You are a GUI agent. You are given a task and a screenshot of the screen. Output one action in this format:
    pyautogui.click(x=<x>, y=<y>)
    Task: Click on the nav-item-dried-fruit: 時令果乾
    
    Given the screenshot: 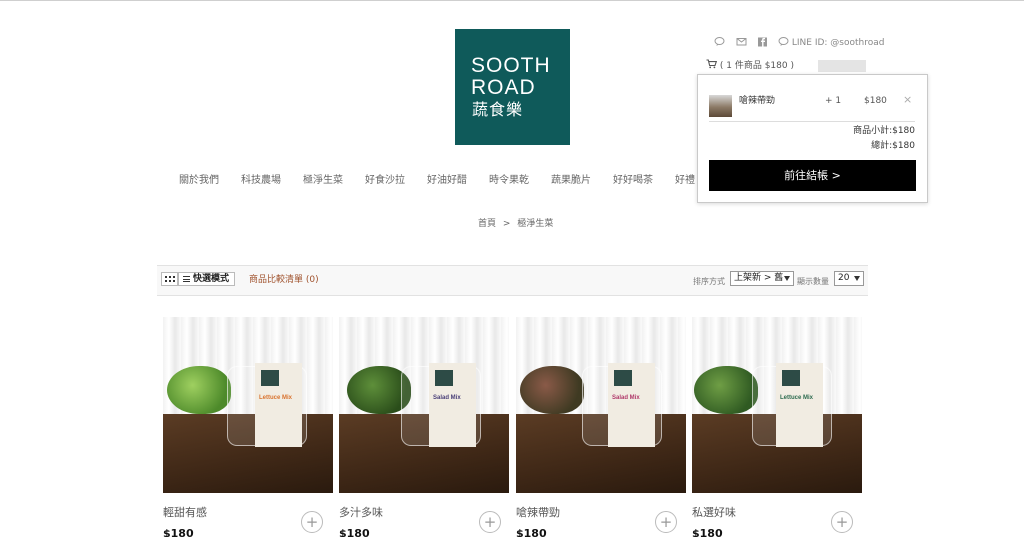 What is the action you would take?
    pyautogui.click(x=509, y=181)
    